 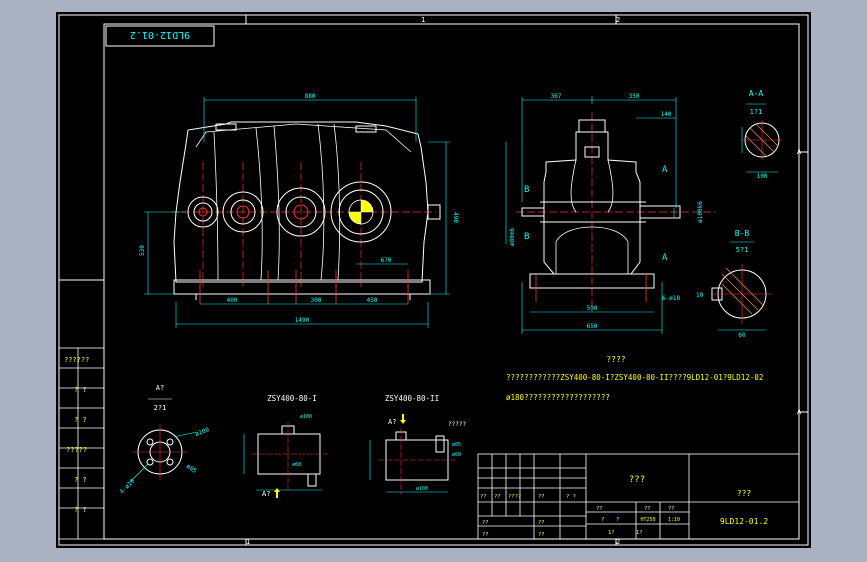 What do you see at coordinates (163, 453) in the screenshot?
I see `flange-view` at bounding box center [163, 453].